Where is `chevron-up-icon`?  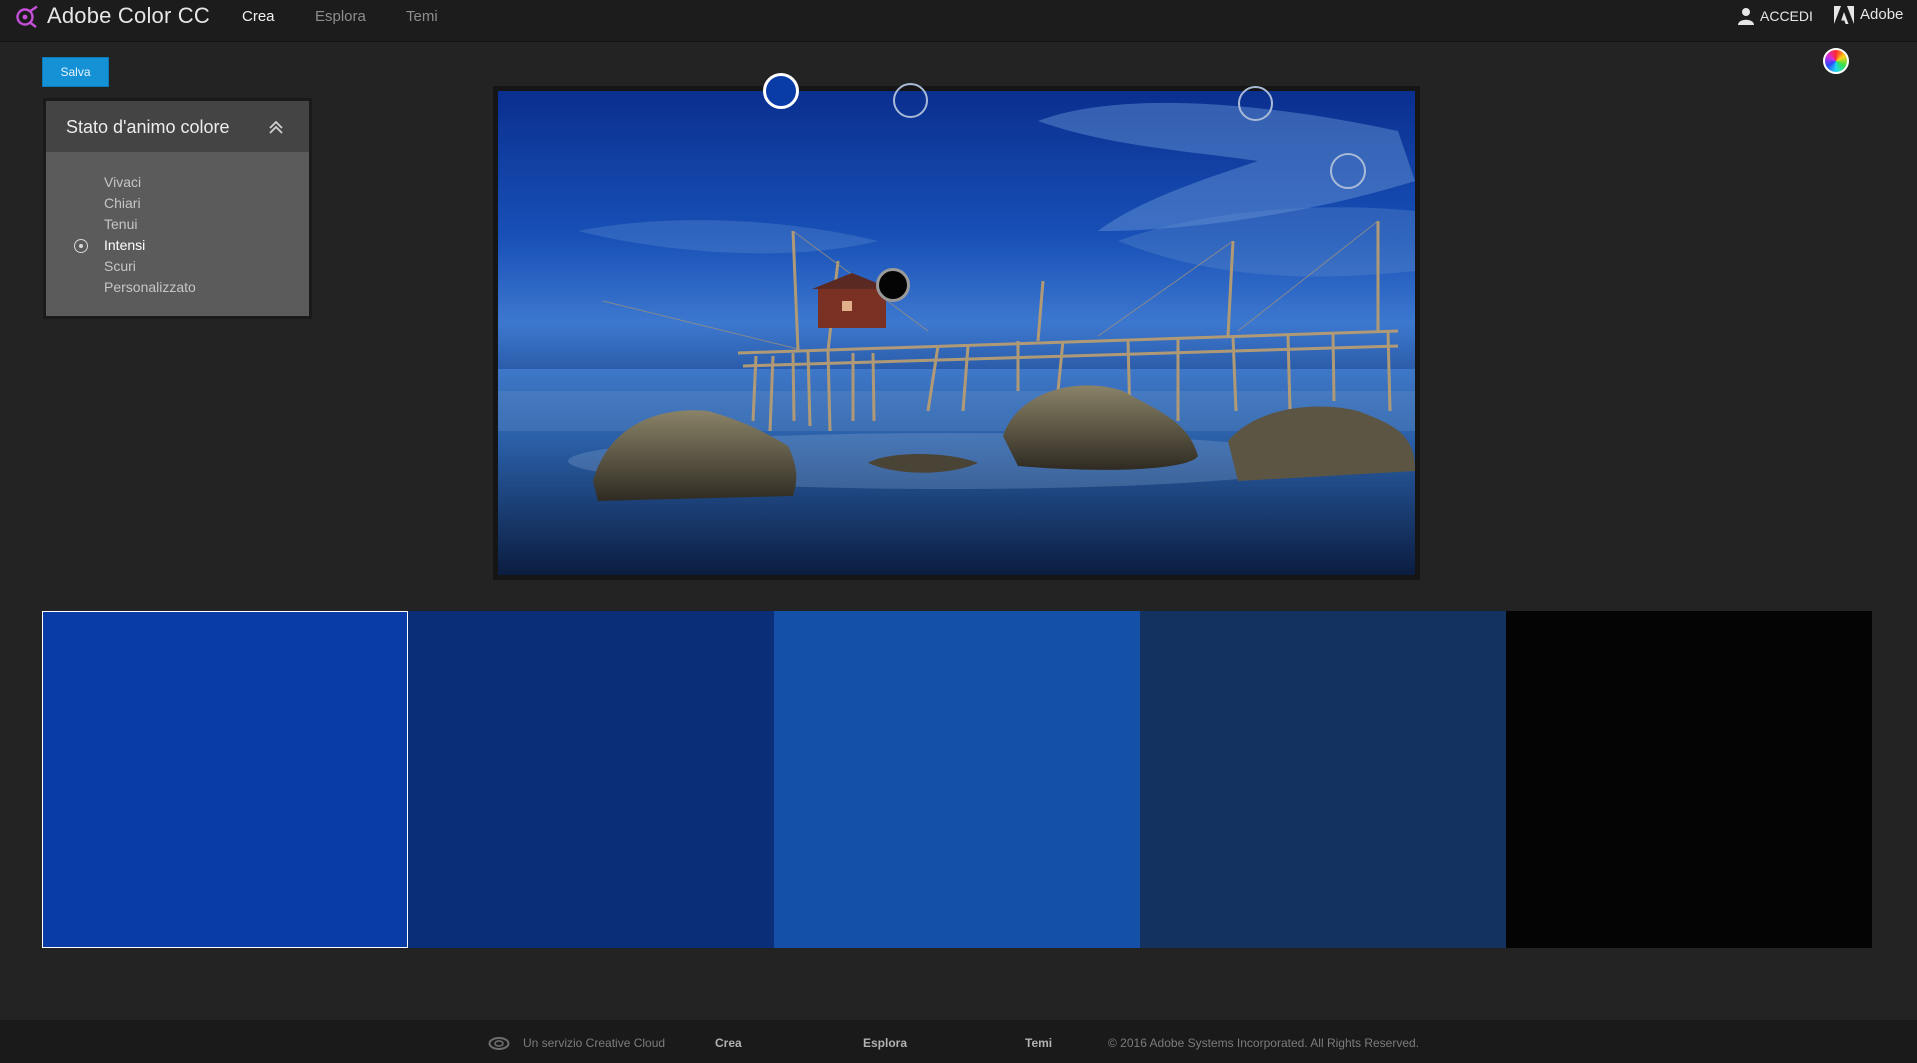
chevron-up-icon is located at coordinates (276, 127).